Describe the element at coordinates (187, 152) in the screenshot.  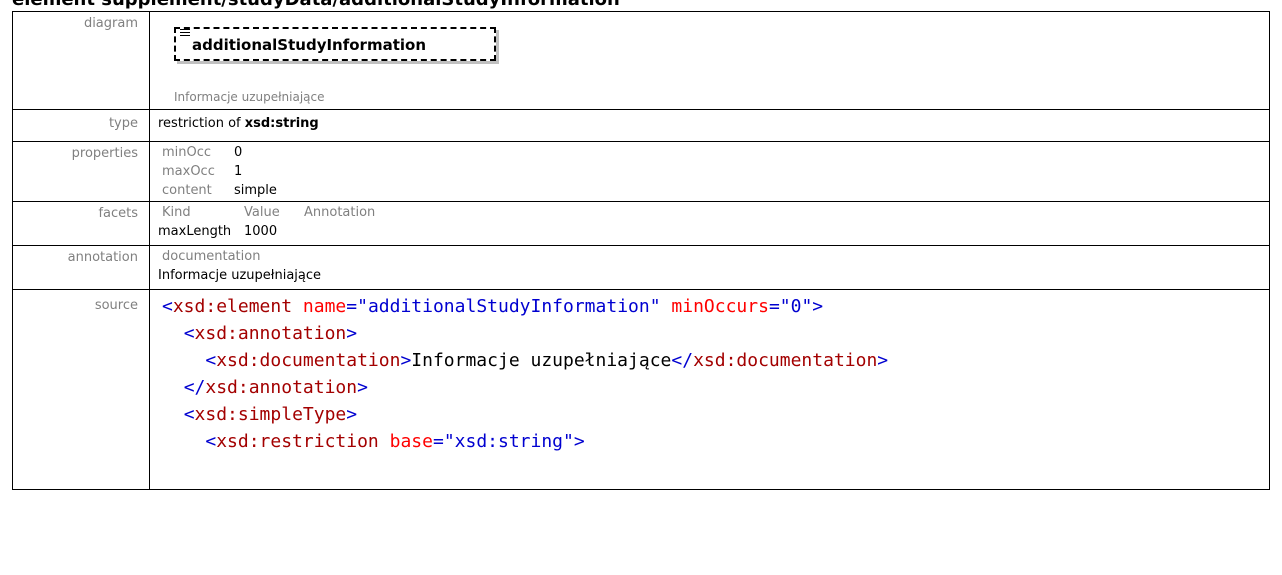
I see `prop-key: minOcc` at that location.